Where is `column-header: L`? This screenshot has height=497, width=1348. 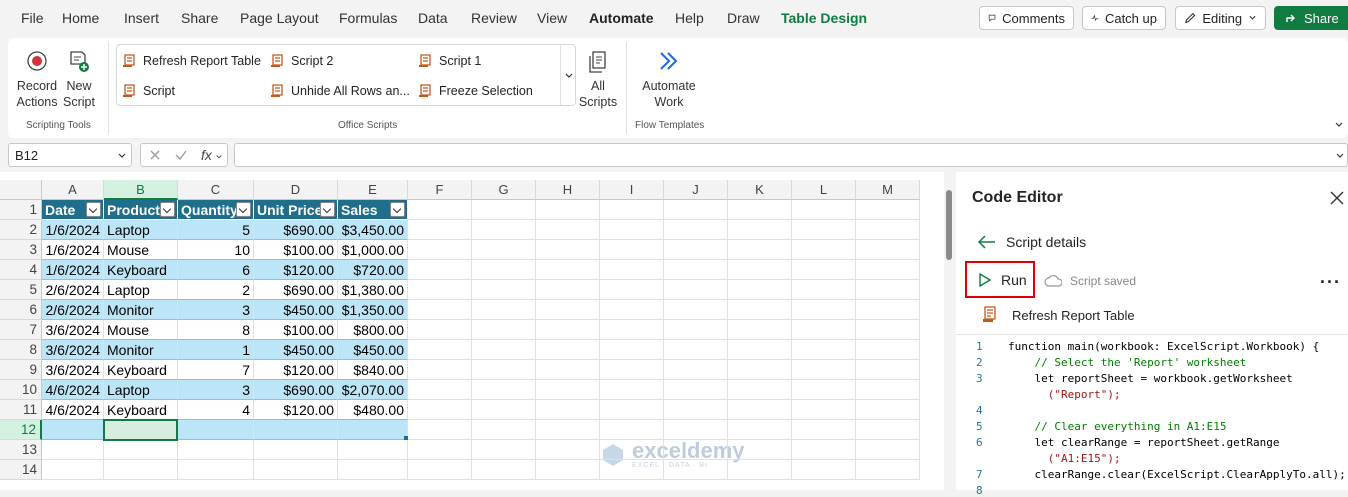 column-header: L is located at coordinates (824, 190).